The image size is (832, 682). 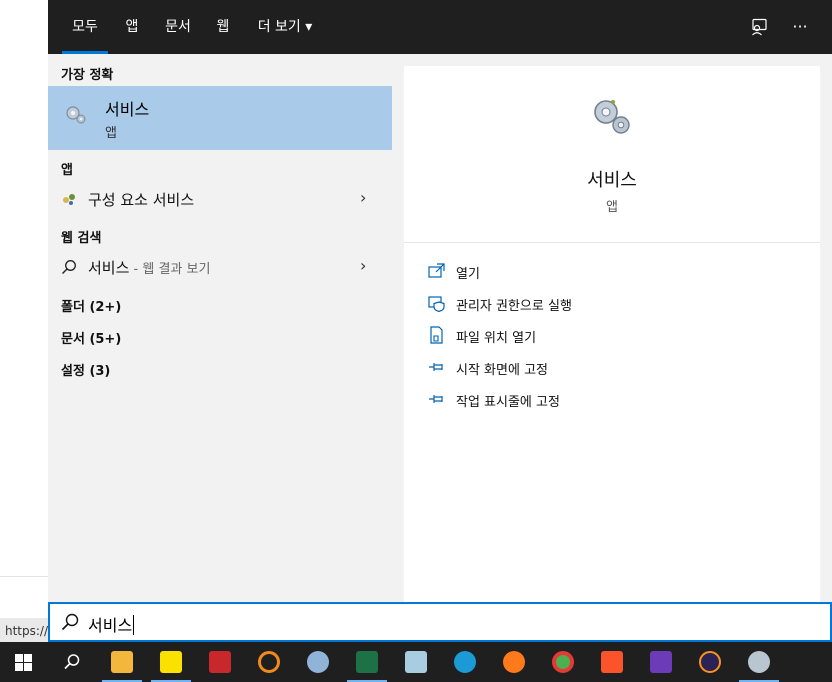 What do you see at coordinates (436, 270) in the screenshot?
I see `open-icon` at bounding box center [436, 270].